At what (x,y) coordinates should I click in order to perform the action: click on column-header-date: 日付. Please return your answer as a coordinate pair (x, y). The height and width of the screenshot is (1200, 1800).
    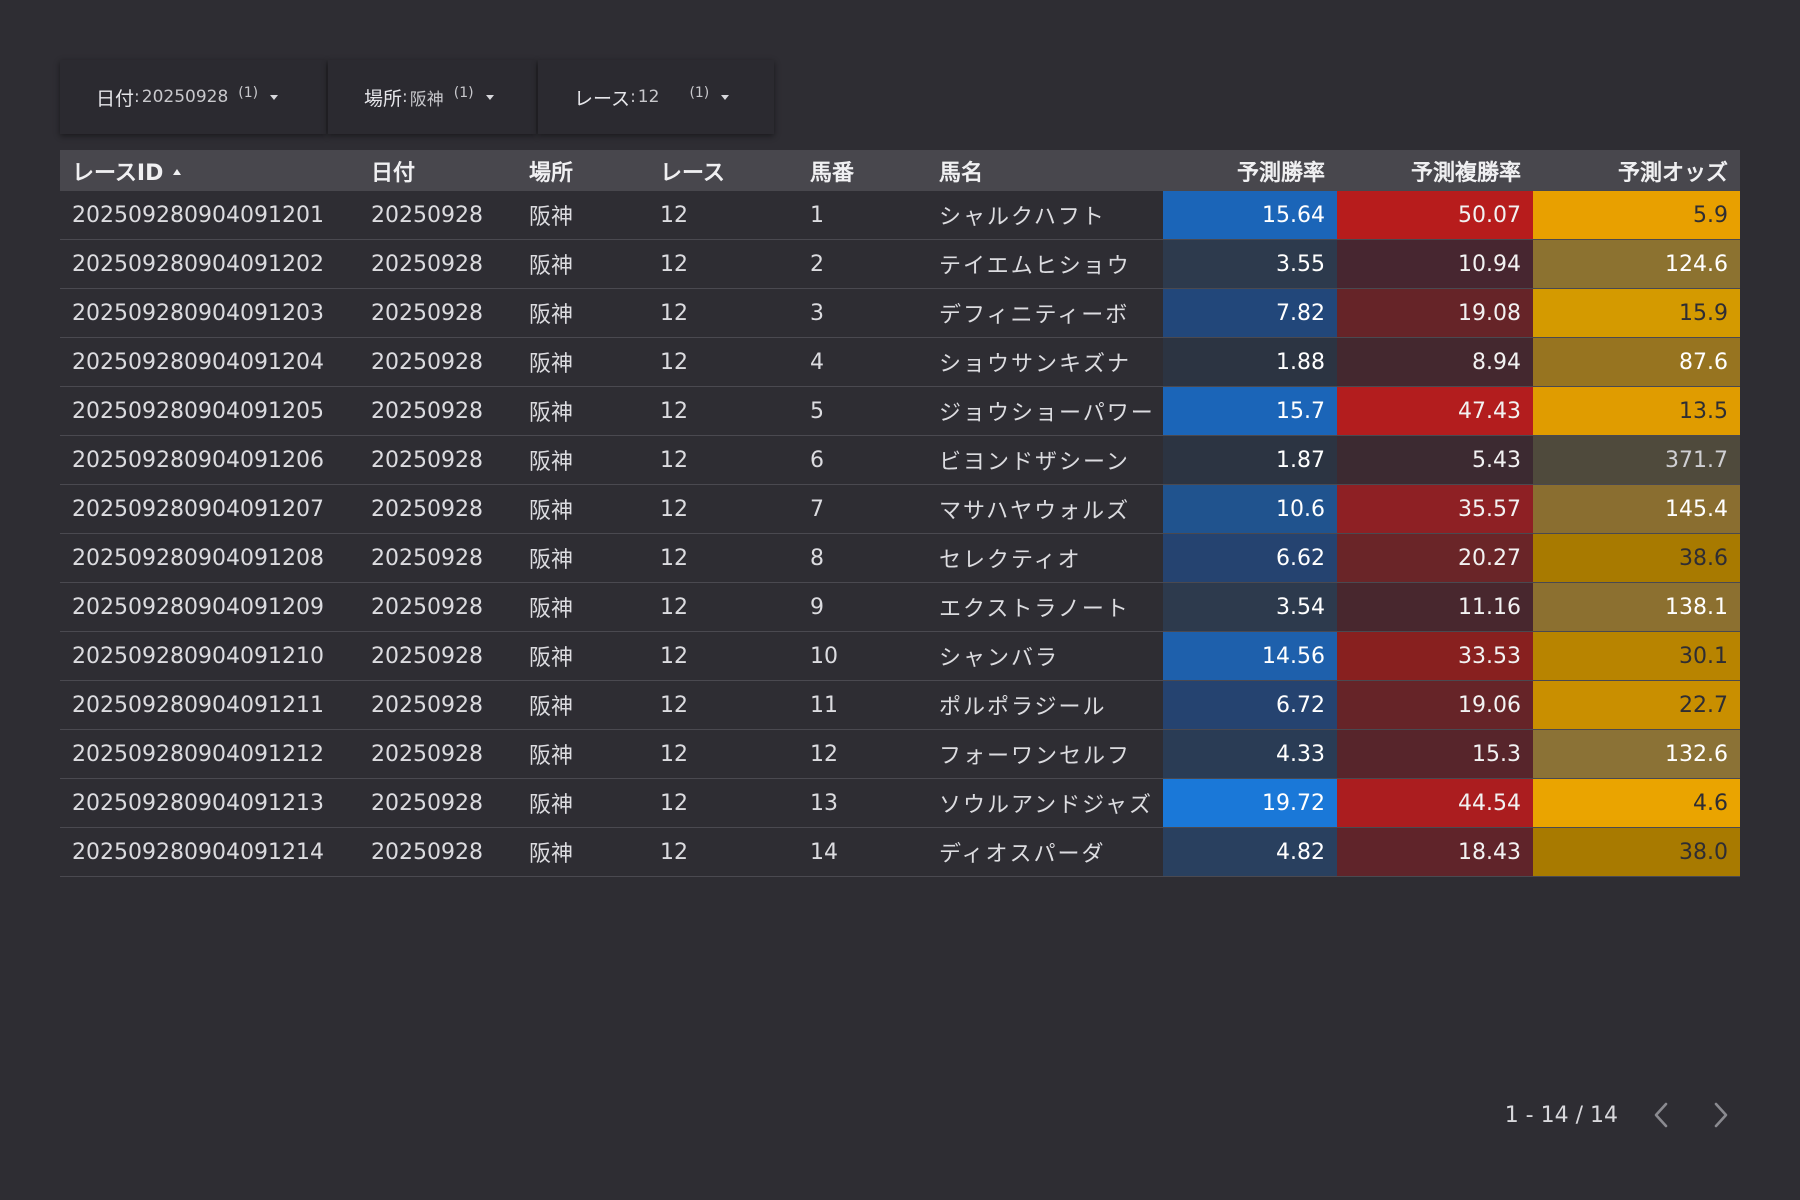
    Looking at the image, I should click on (438, 170).